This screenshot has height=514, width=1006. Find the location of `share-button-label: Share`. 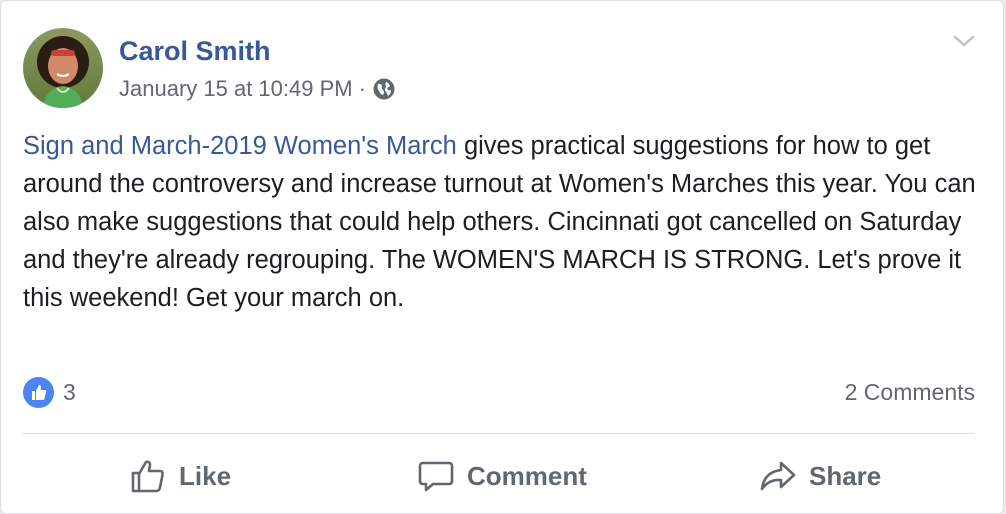

share-button-label: Share is located at coordinates (845, 475).